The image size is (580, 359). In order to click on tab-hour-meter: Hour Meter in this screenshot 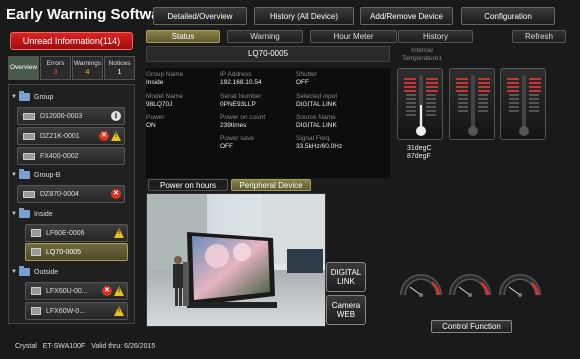, I will do `click(353, 36)`.